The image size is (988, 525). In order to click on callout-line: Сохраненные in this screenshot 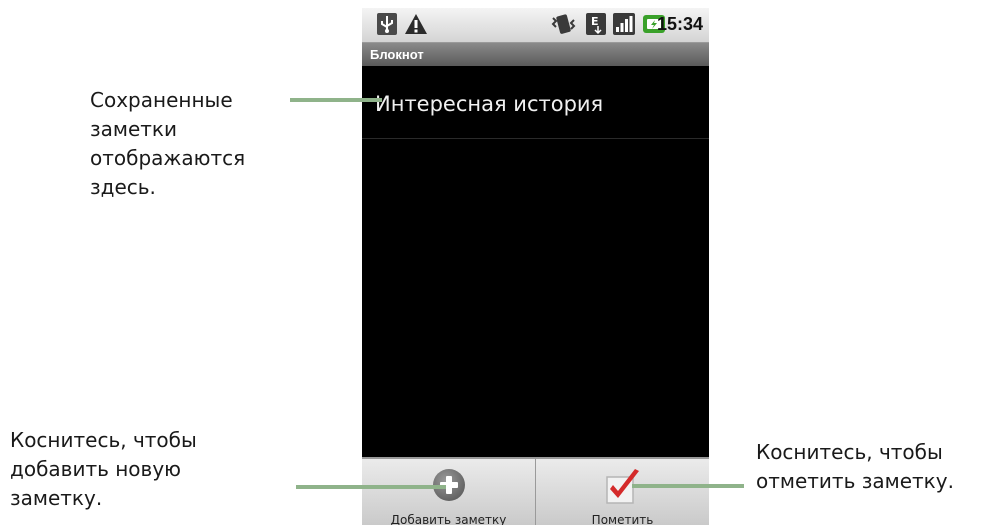, I will do `click(161, 100)`.